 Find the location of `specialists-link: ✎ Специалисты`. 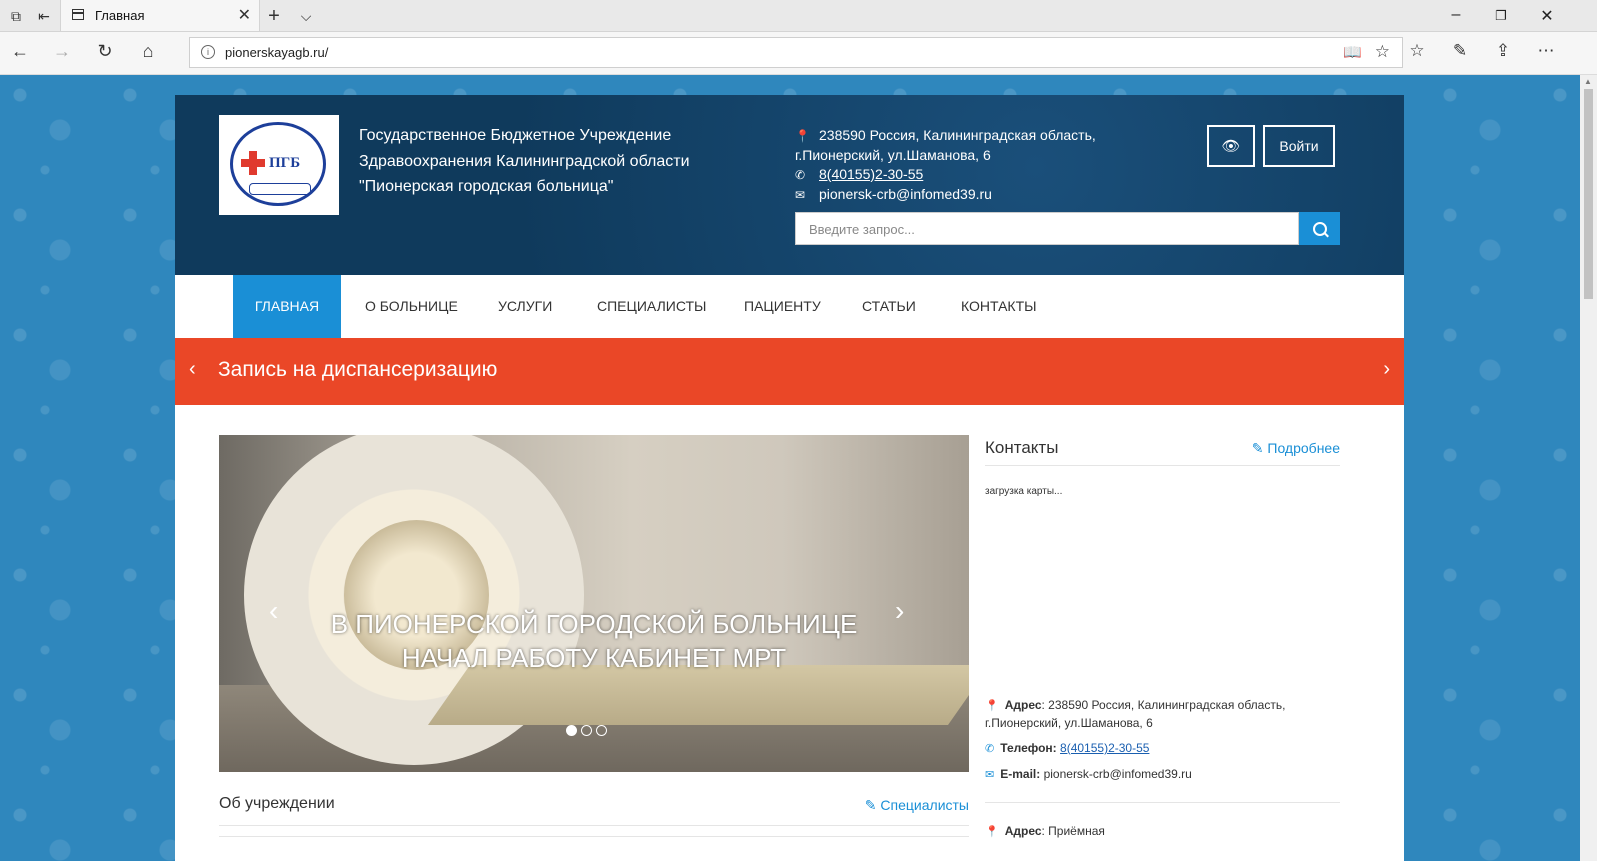

specialists-link: ✎ Специалисты is located at coordinates (917, 805).